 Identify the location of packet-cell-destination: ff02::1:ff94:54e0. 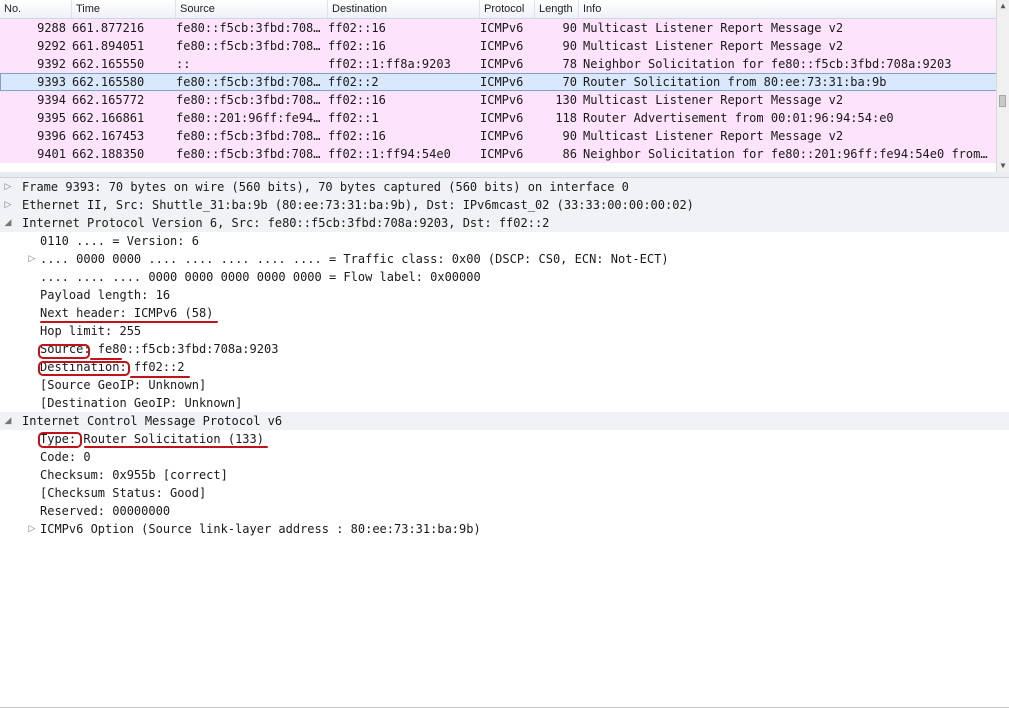
(389, 154).